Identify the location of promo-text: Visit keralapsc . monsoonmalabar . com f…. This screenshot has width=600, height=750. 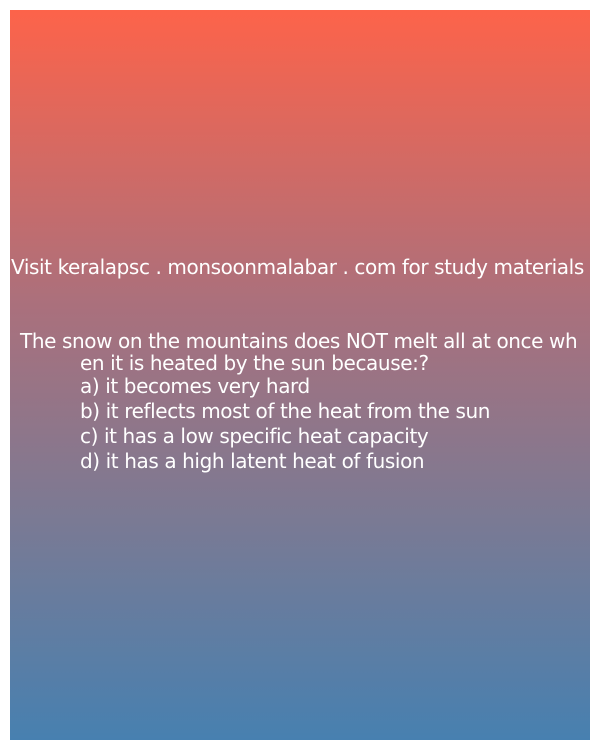
(297, 267).